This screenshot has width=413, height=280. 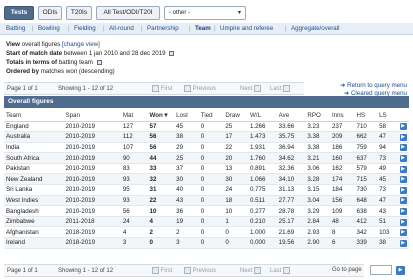 What do you see at coordinates (186, 116) in the screenshot?
I see `col-lost: Lost` at bounding box center [186, 116].